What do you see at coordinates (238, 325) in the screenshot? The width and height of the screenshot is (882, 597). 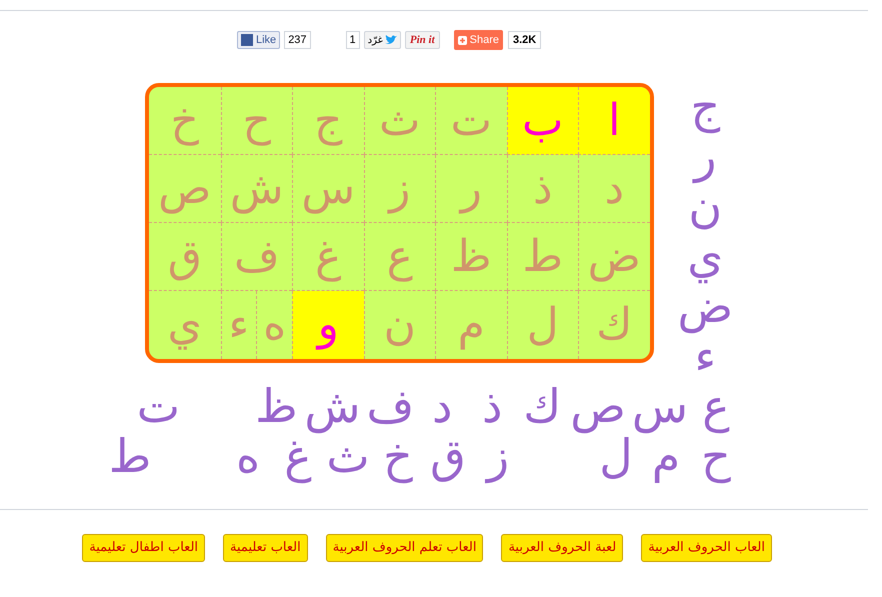 I see `letter-tile: ء` at bounding box center [238, 325].